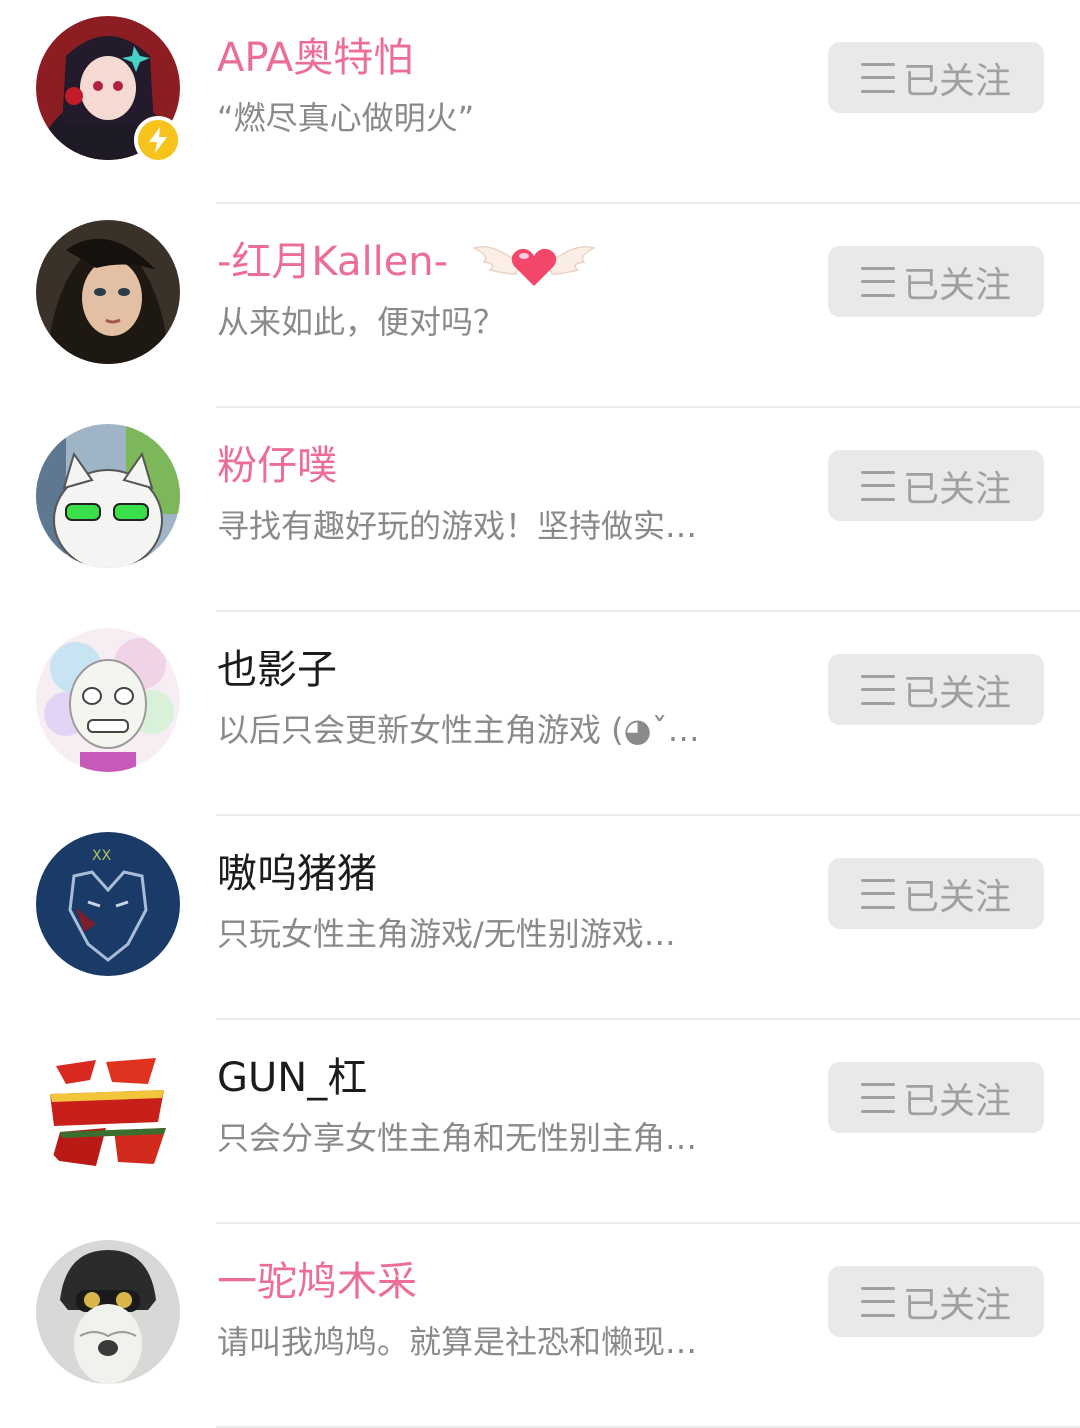 The image size is (1080, 1428). Describe the element at coordinates (317, 1282) in the screenshot. I see `username: 一驼鸠木采` at that location.